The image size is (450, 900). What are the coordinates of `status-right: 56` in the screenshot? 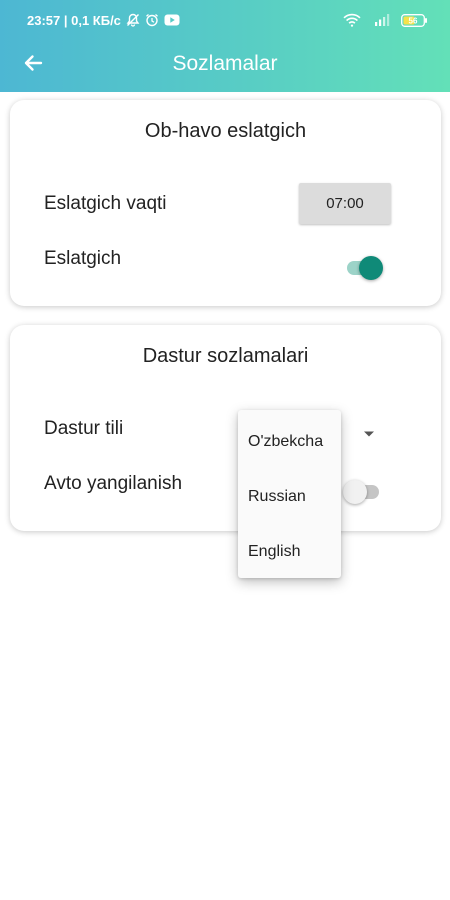 It's located at (385, 20).